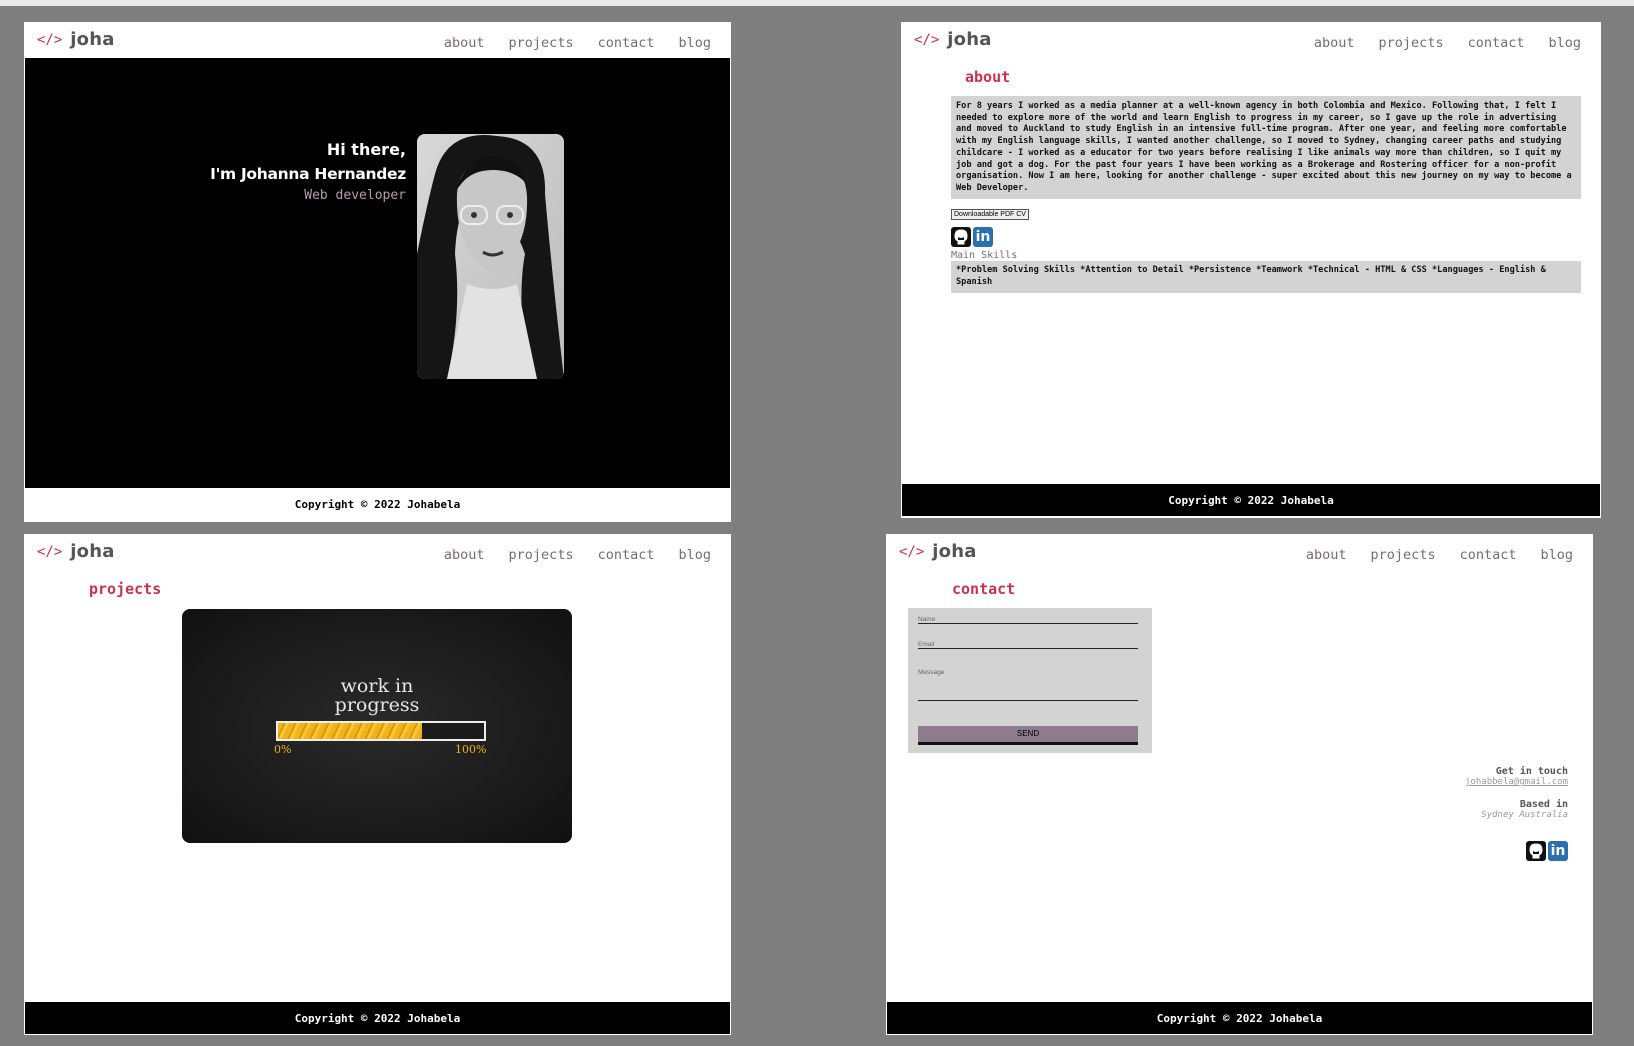 The width and height of the screenshot is (1634, 1046). I want to click on progress-start-label: 0%, so click(283, 749).